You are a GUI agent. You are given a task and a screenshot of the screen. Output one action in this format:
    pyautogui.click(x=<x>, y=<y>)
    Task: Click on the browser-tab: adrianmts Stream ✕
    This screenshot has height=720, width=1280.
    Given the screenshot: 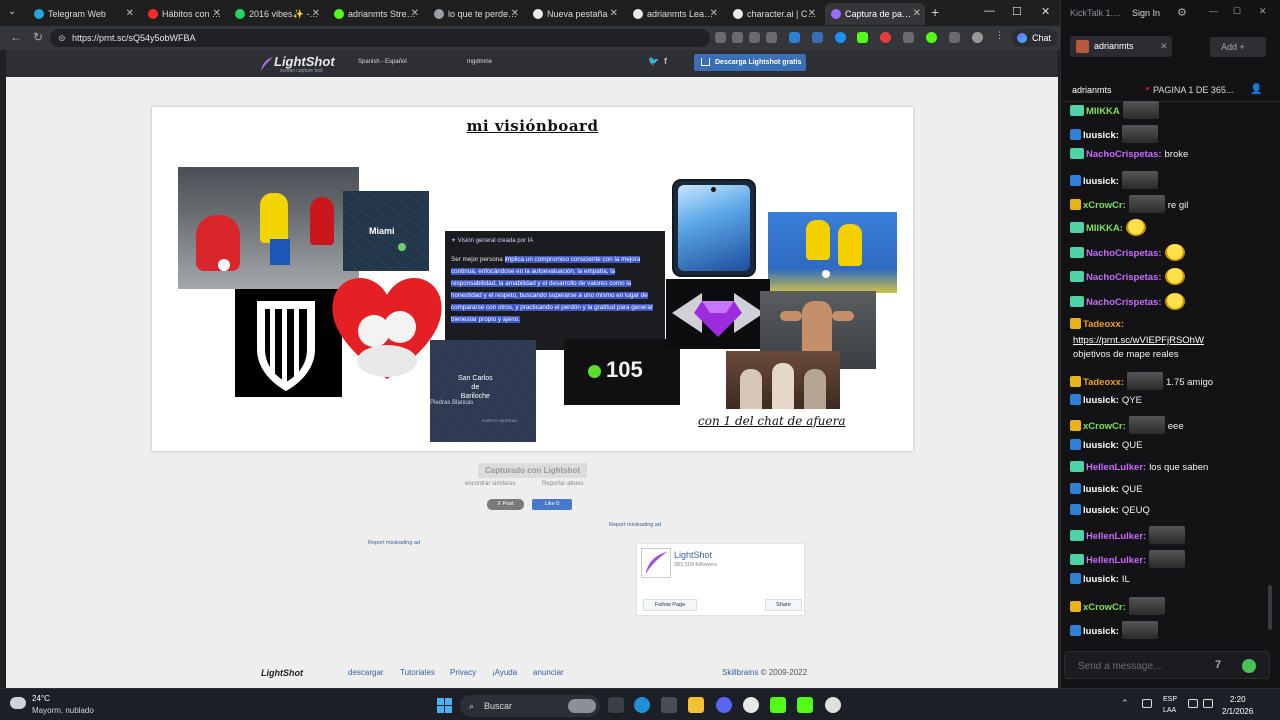 What is the action you would take?
    pyautogui.click(x=375, y=14)
    